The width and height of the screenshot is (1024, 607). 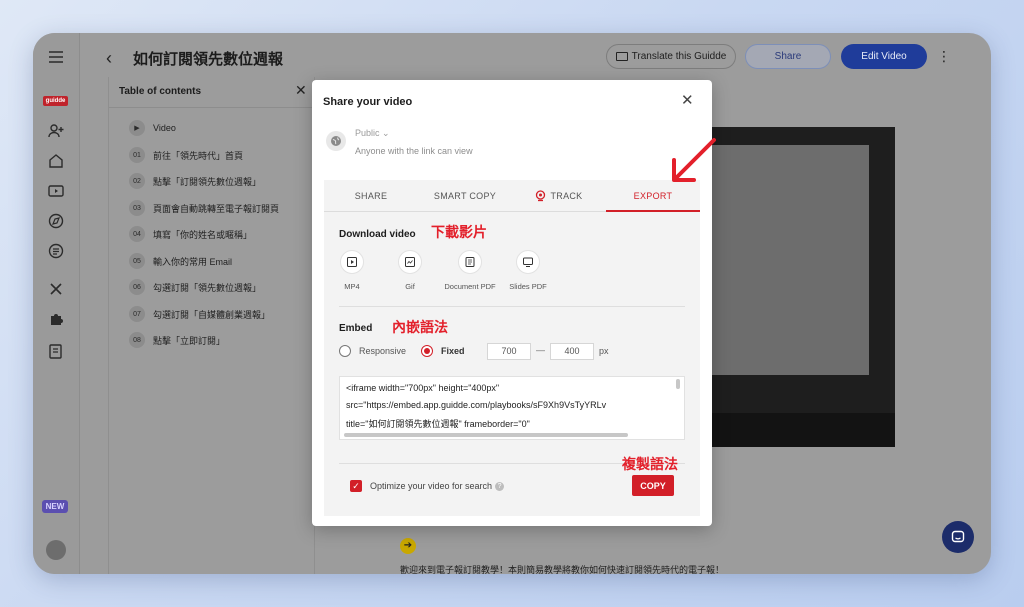 I want to click on horizontal-scrollbar, so click(x=486, y=435).